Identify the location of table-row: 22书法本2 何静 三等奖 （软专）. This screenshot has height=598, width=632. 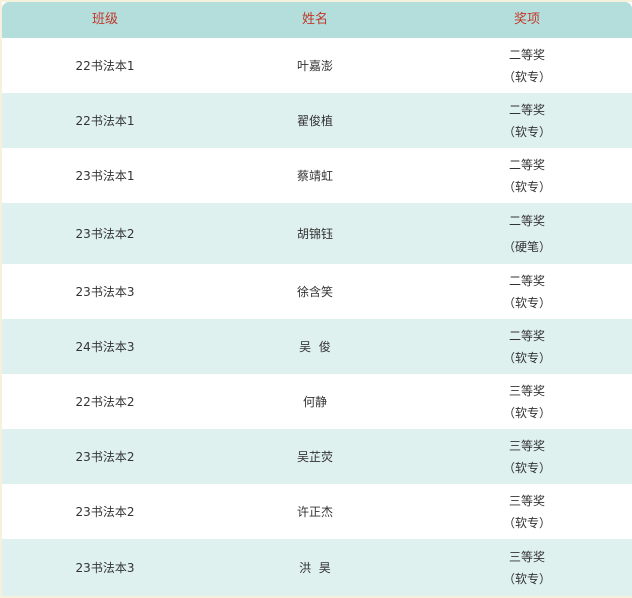
(317, 401).